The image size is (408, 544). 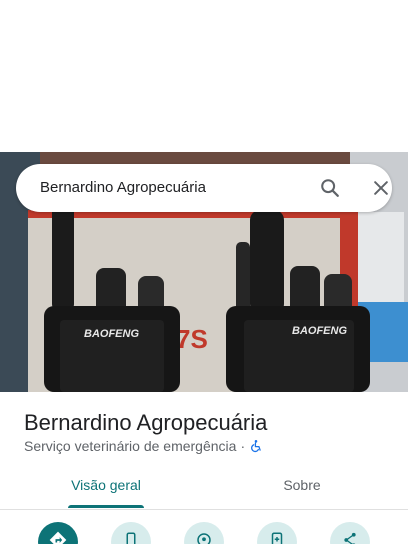 I want to click on directions-button, so click(x=58, y=533).